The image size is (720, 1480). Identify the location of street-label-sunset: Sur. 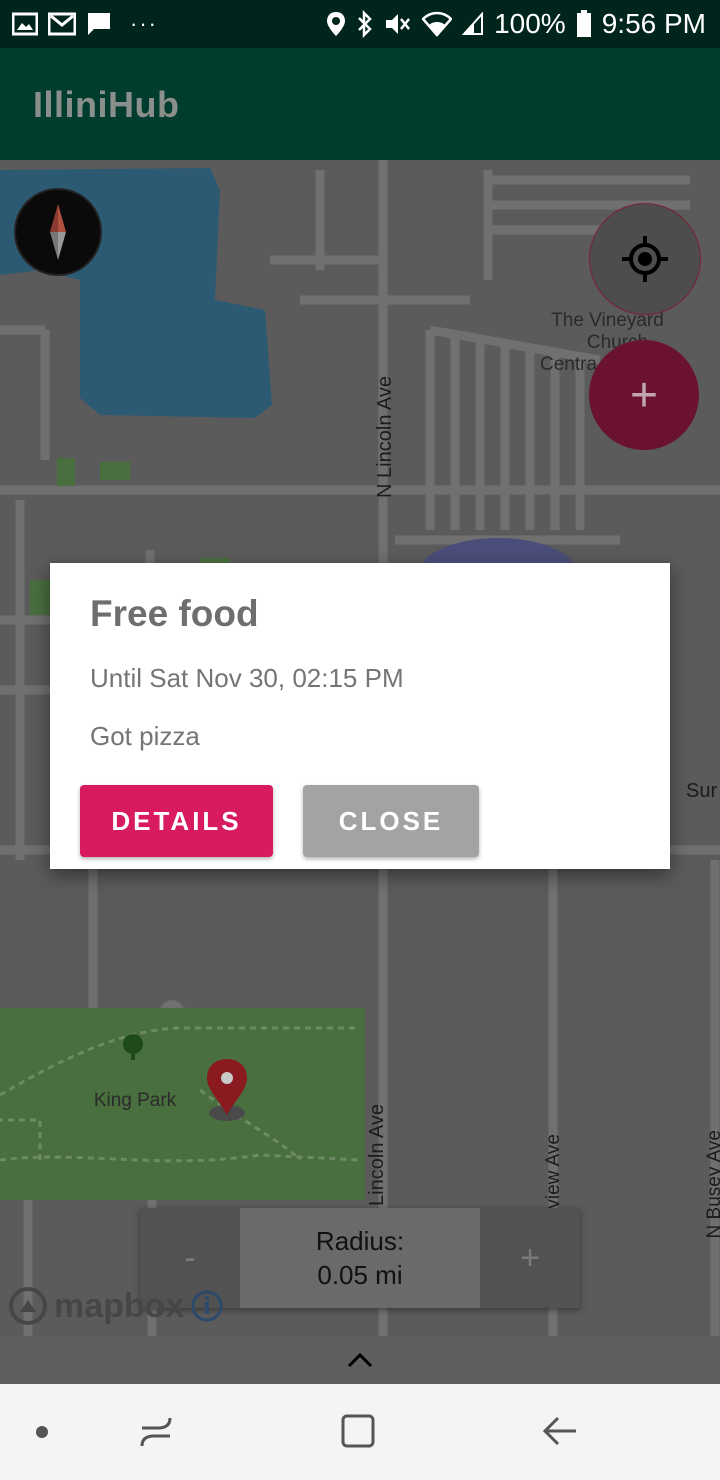
(702, 791).